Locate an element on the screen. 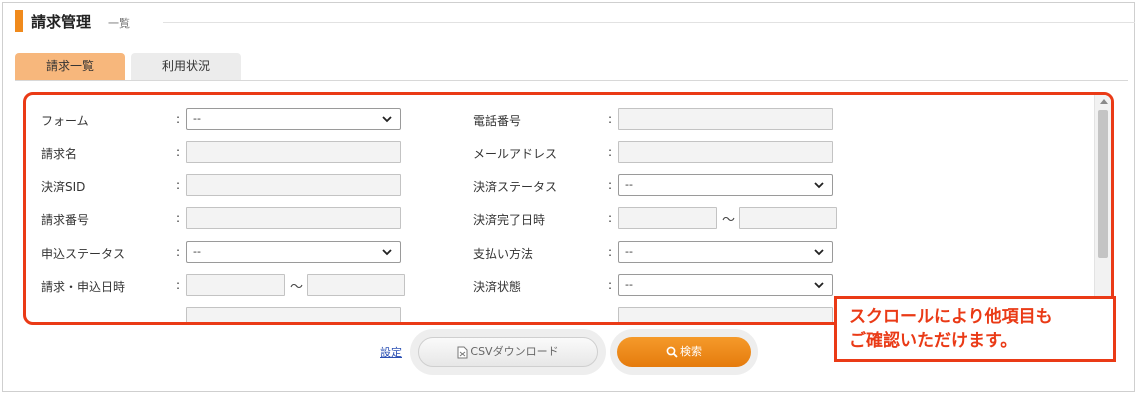 This screenshot has width=1137, height=394. header-accent-bar is located at coordinates (19, 21).